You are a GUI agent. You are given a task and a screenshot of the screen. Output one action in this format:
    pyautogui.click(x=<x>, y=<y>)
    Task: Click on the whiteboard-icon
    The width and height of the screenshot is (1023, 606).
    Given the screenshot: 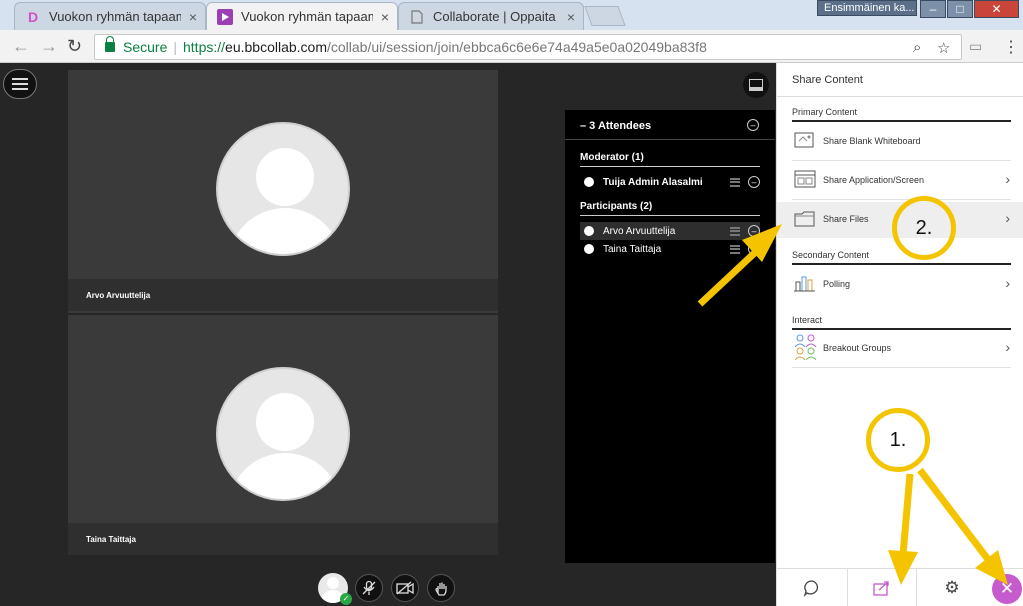 What is the action you would take?
    pyautogui.click(x=805, y=140)
    